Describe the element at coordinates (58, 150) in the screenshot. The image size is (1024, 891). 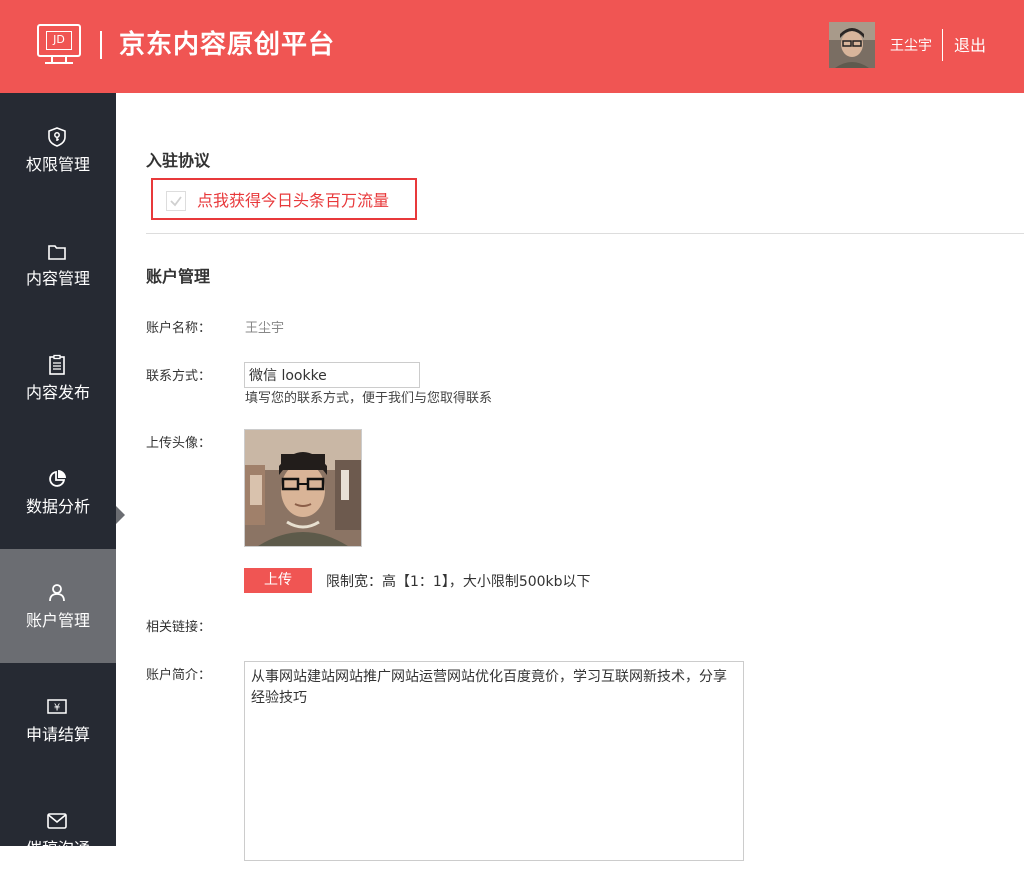
I see `sidebar-item-permissions: 权限管理` at that location.